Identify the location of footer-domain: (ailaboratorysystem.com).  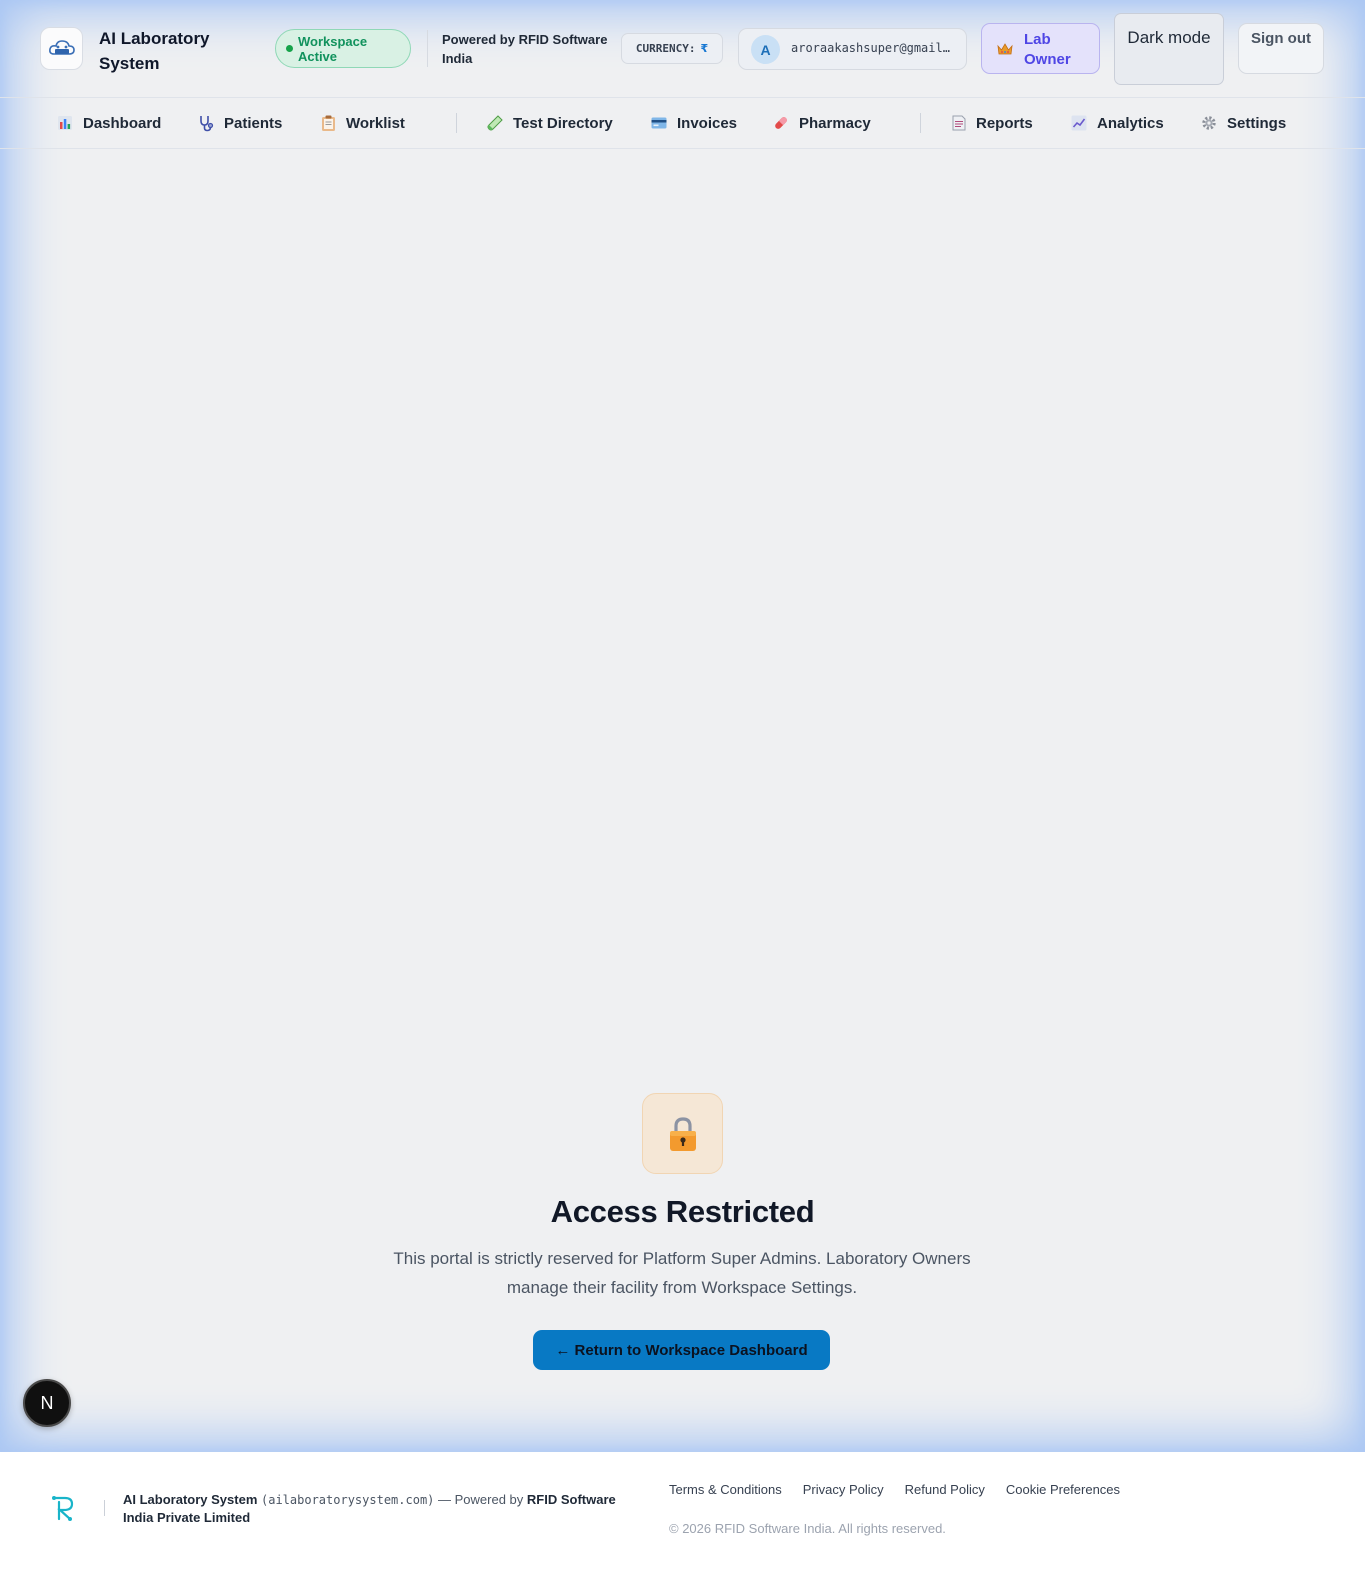
(348, 1500).